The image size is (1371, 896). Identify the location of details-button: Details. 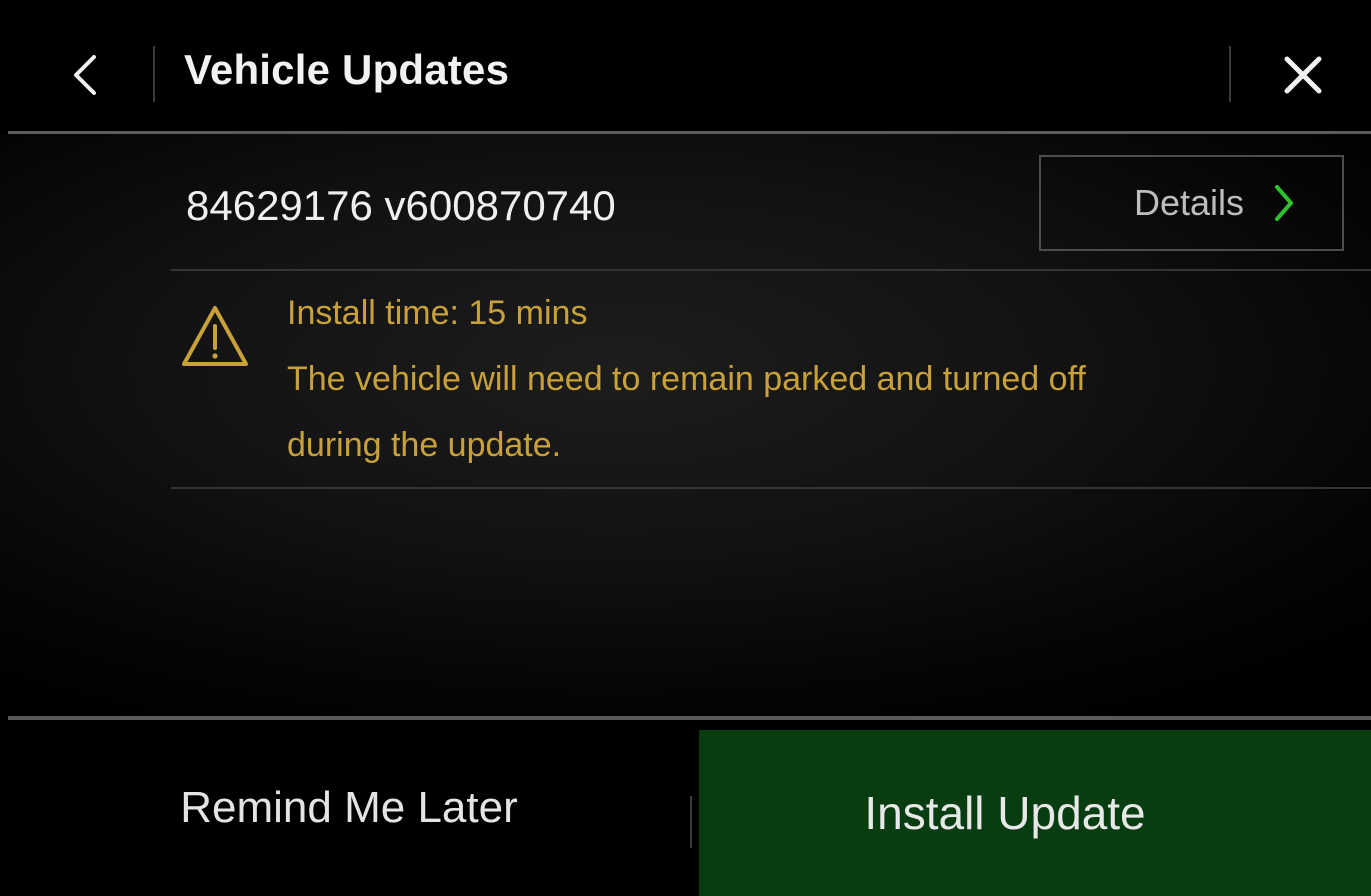
(1191, 203).